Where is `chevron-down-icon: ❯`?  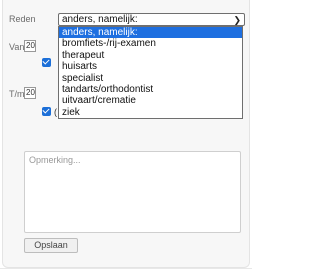 chevron-down-icon: ❯ is located at coordinates (237, 20).